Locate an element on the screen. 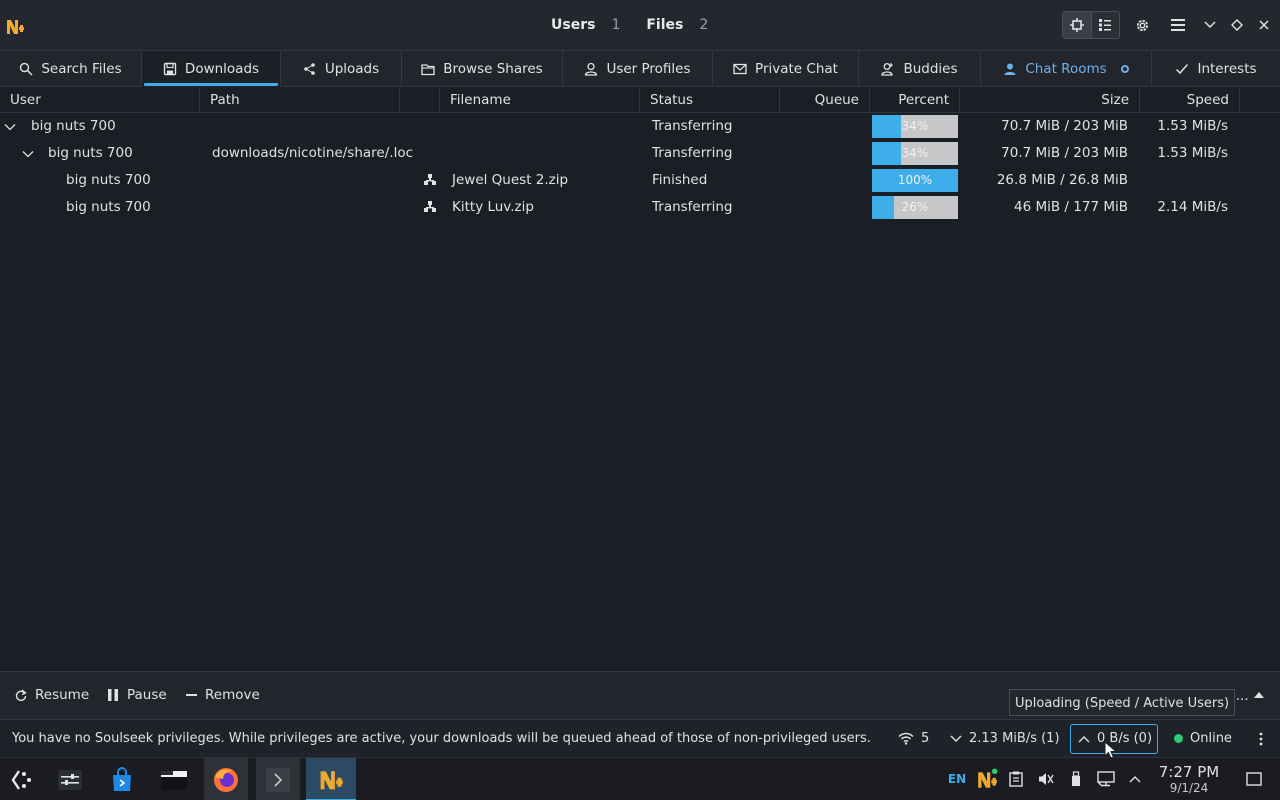  progress-bar: 34% is located at coordinates (915, 126).